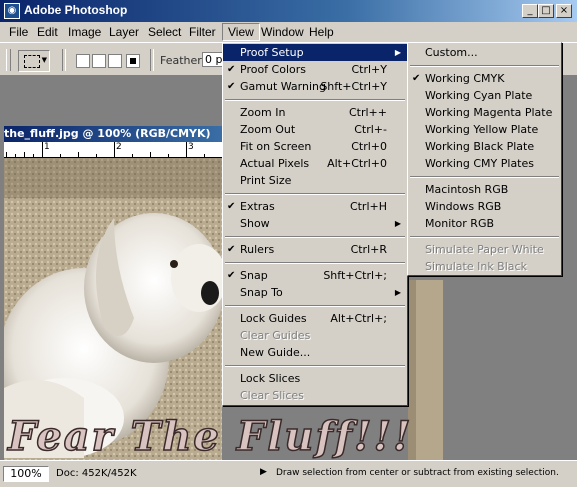 Image resolution: width=577 pixels, height=487 pixels. What do you see at coordinates (460, 223) in the screenshot?
I see `menu-item-label: Monitor RGB` at bounding box center [460, 223].